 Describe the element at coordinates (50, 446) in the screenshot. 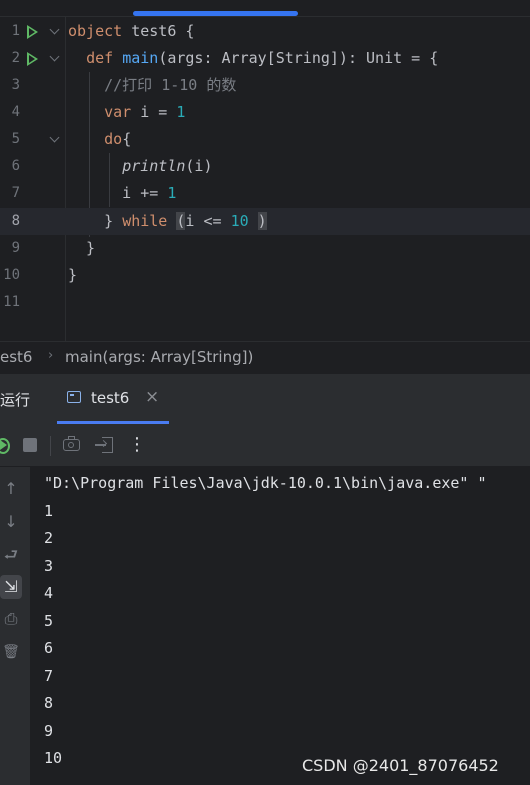

I see `toolbar-divider` at that location.